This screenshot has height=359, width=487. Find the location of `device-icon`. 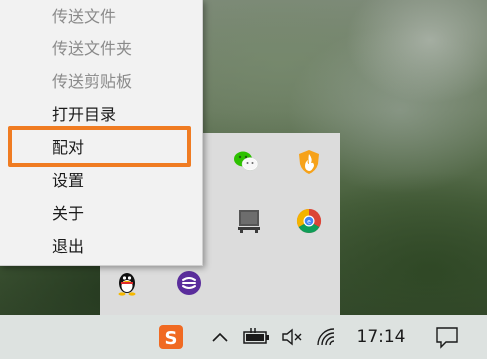

device-icon is located at coordinates (249, 221).